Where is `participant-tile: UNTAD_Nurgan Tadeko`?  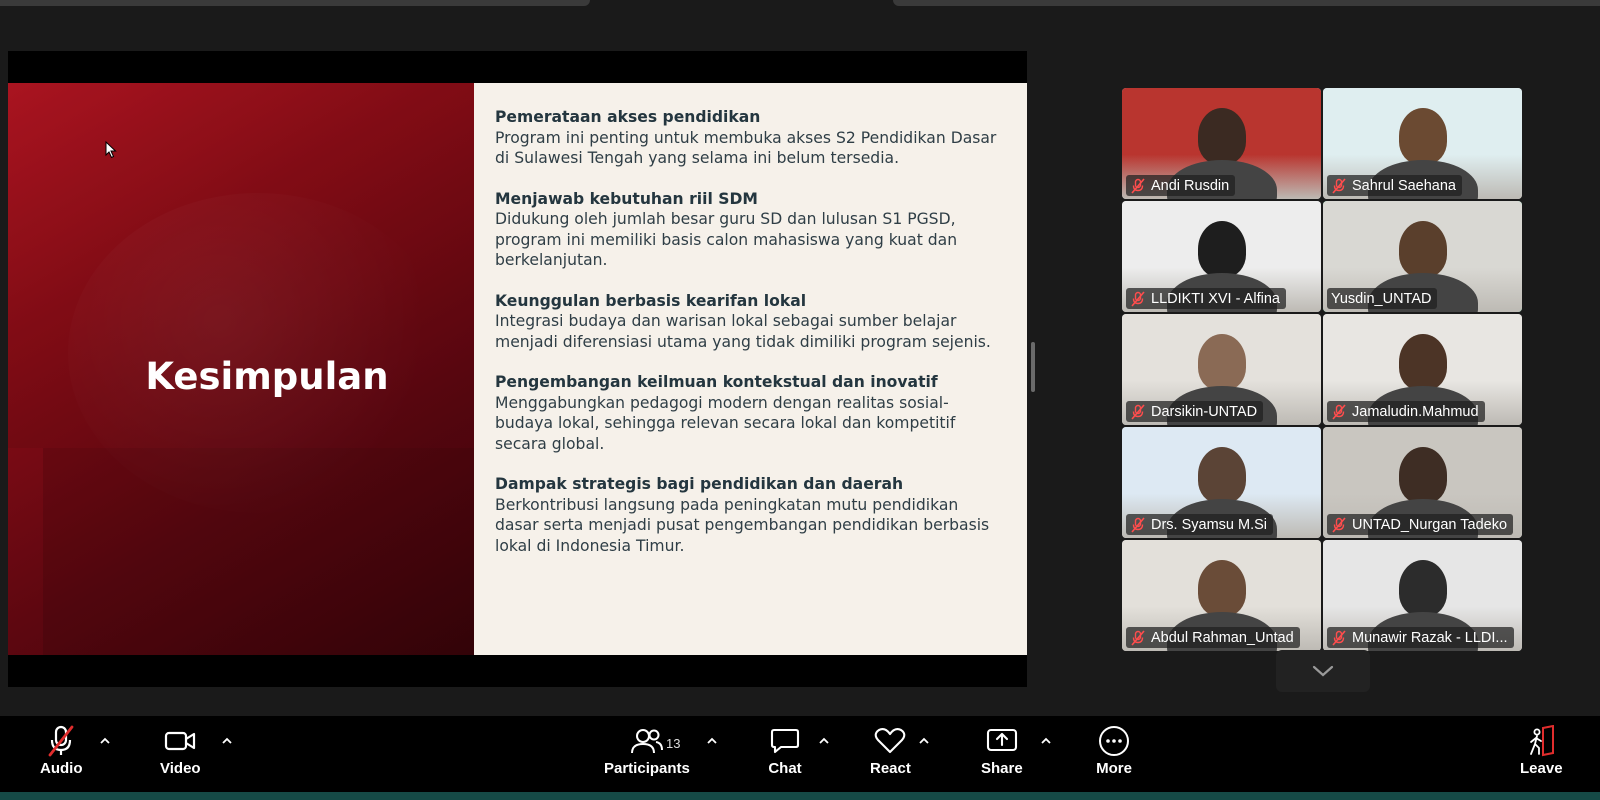 participant-tile: UNTAD_Nurgan Tadeko is located at coordinates (1422, 482).